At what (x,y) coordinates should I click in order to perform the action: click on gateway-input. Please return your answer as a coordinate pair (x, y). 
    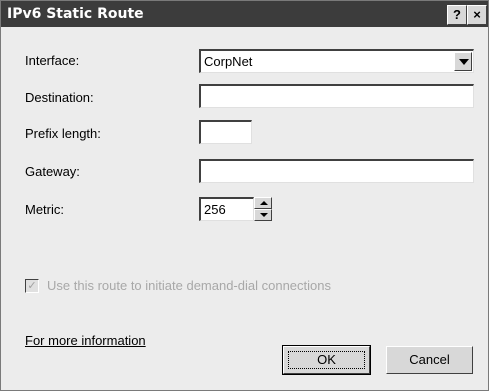
    Looking at the image, I should click on (336, 171).